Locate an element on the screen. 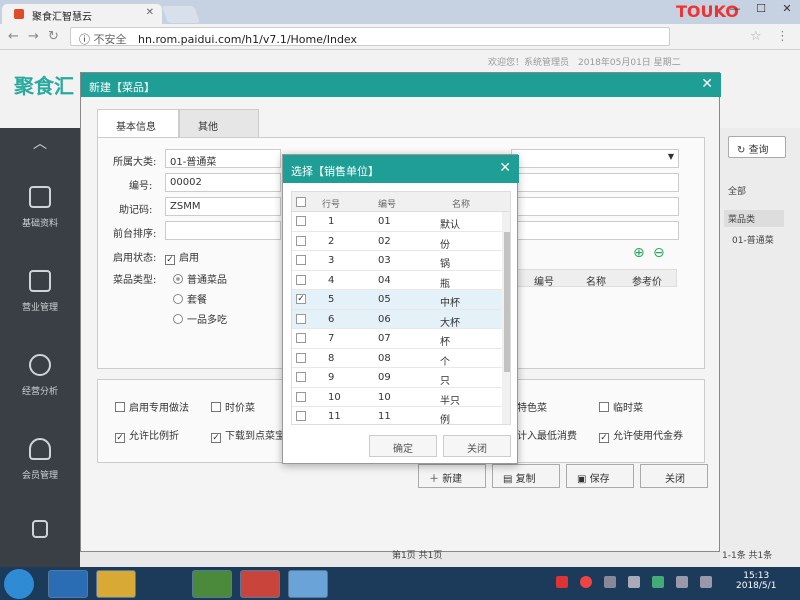 Image resolution: width=800 pixels, height=600 pixels. select-all-checkbox is located at coordinates (301, 202).